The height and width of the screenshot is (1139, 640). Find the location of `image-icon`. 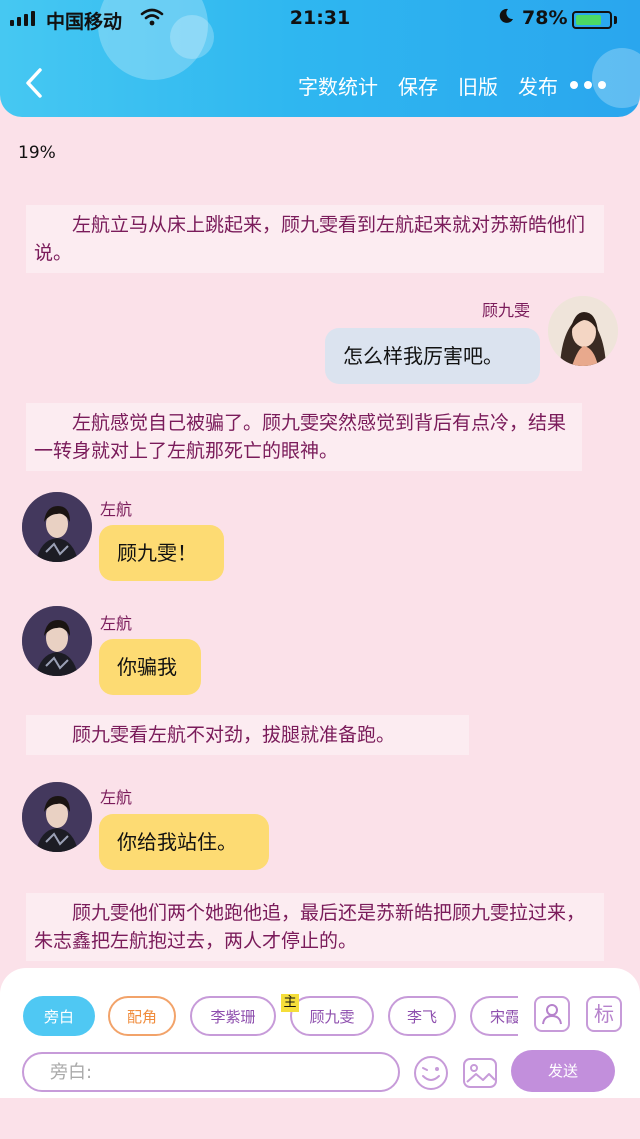

image-icon is located at coordinates (480, 1073).